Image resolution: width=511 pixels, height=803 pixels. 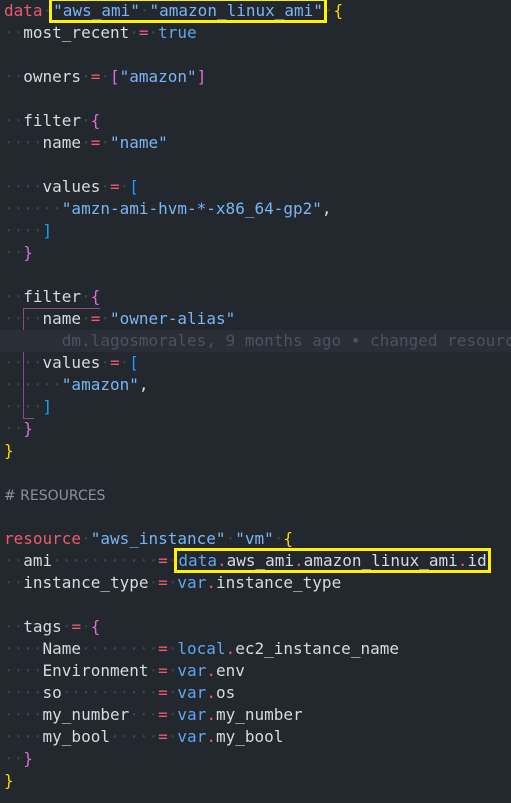 What do you see at coordinates (52, 76) in the screenshot?
I see `id-token: owners` at bounding box center [52, 76].